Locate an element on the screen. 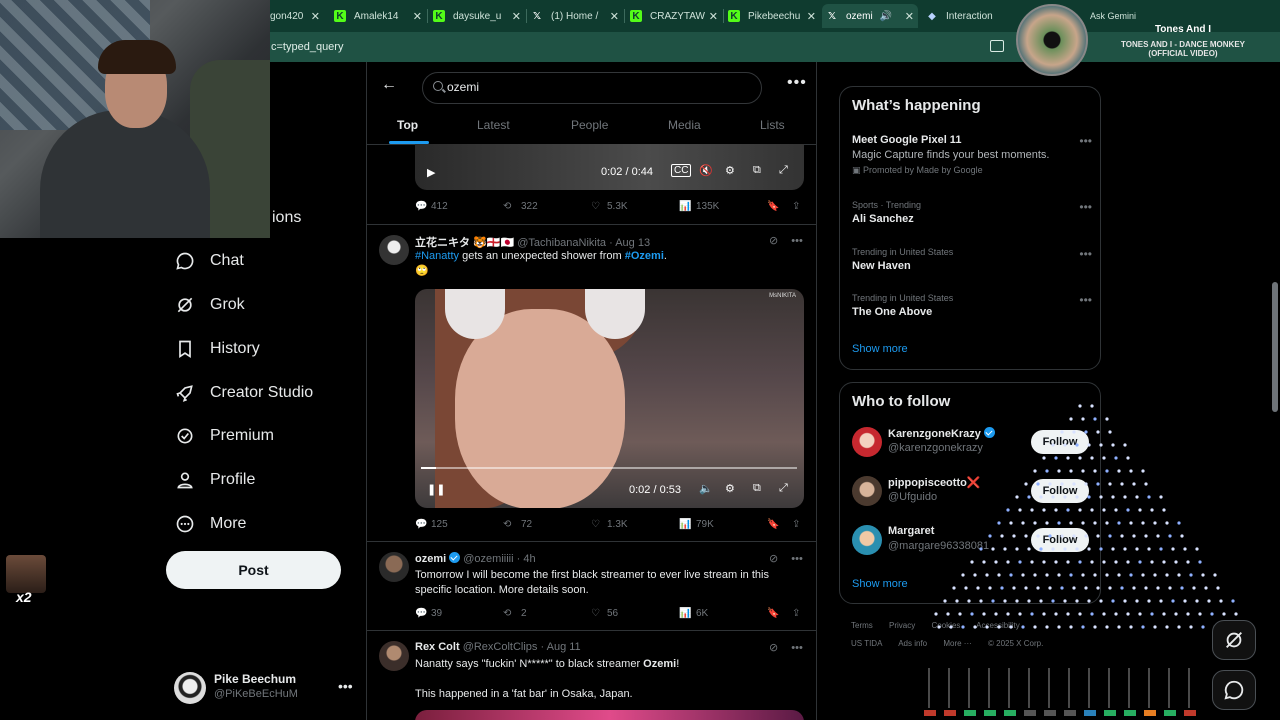 The width and height of the screenshot is (1280, 720). speaker-icon: 🔊 is located at coordinates (886, 16).